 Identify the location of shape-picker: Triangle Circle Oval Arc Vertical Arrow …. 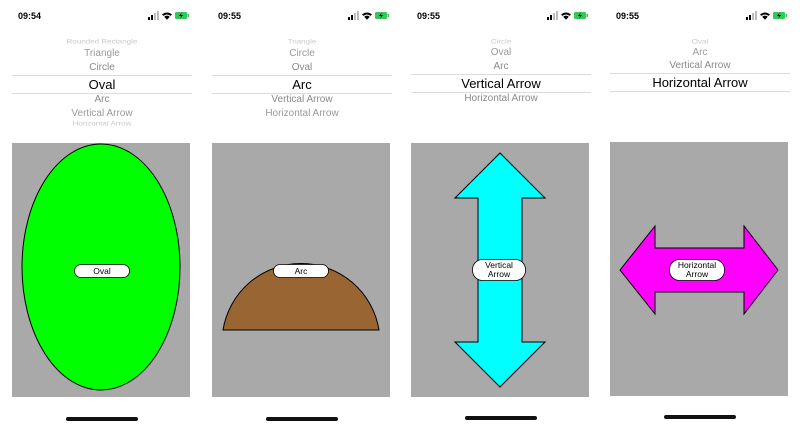
(302, 82).